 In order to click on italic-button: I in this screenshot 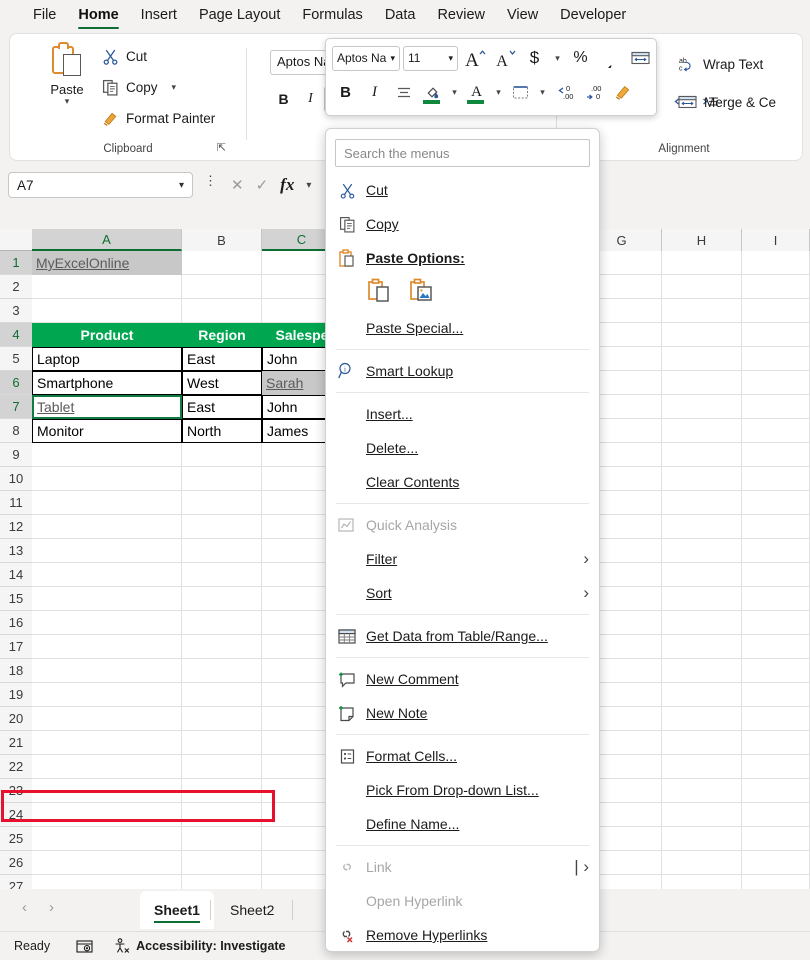, I will do `click(310, 99)`.